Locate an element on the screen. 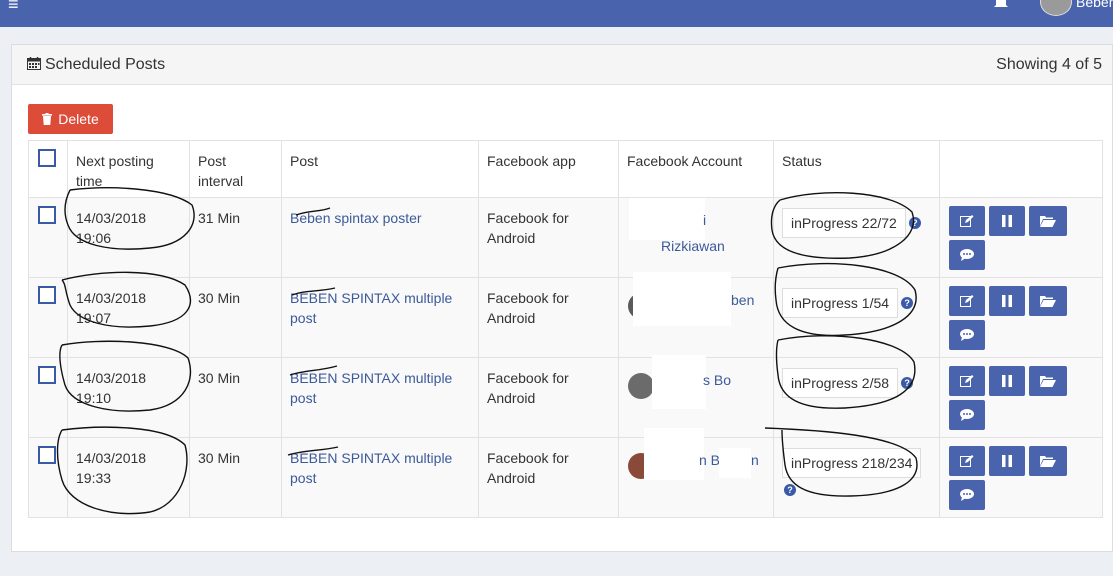 The width and height of the screenshot is (1113, 576). status-value: inProgress 1/54 is located at coordinates (840, 303).